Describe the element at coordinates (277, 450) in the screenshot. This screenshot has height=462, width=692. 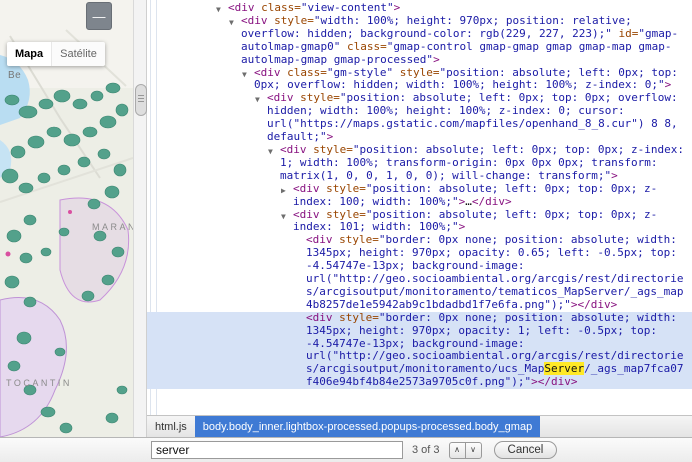
I see `search-input` at that location.